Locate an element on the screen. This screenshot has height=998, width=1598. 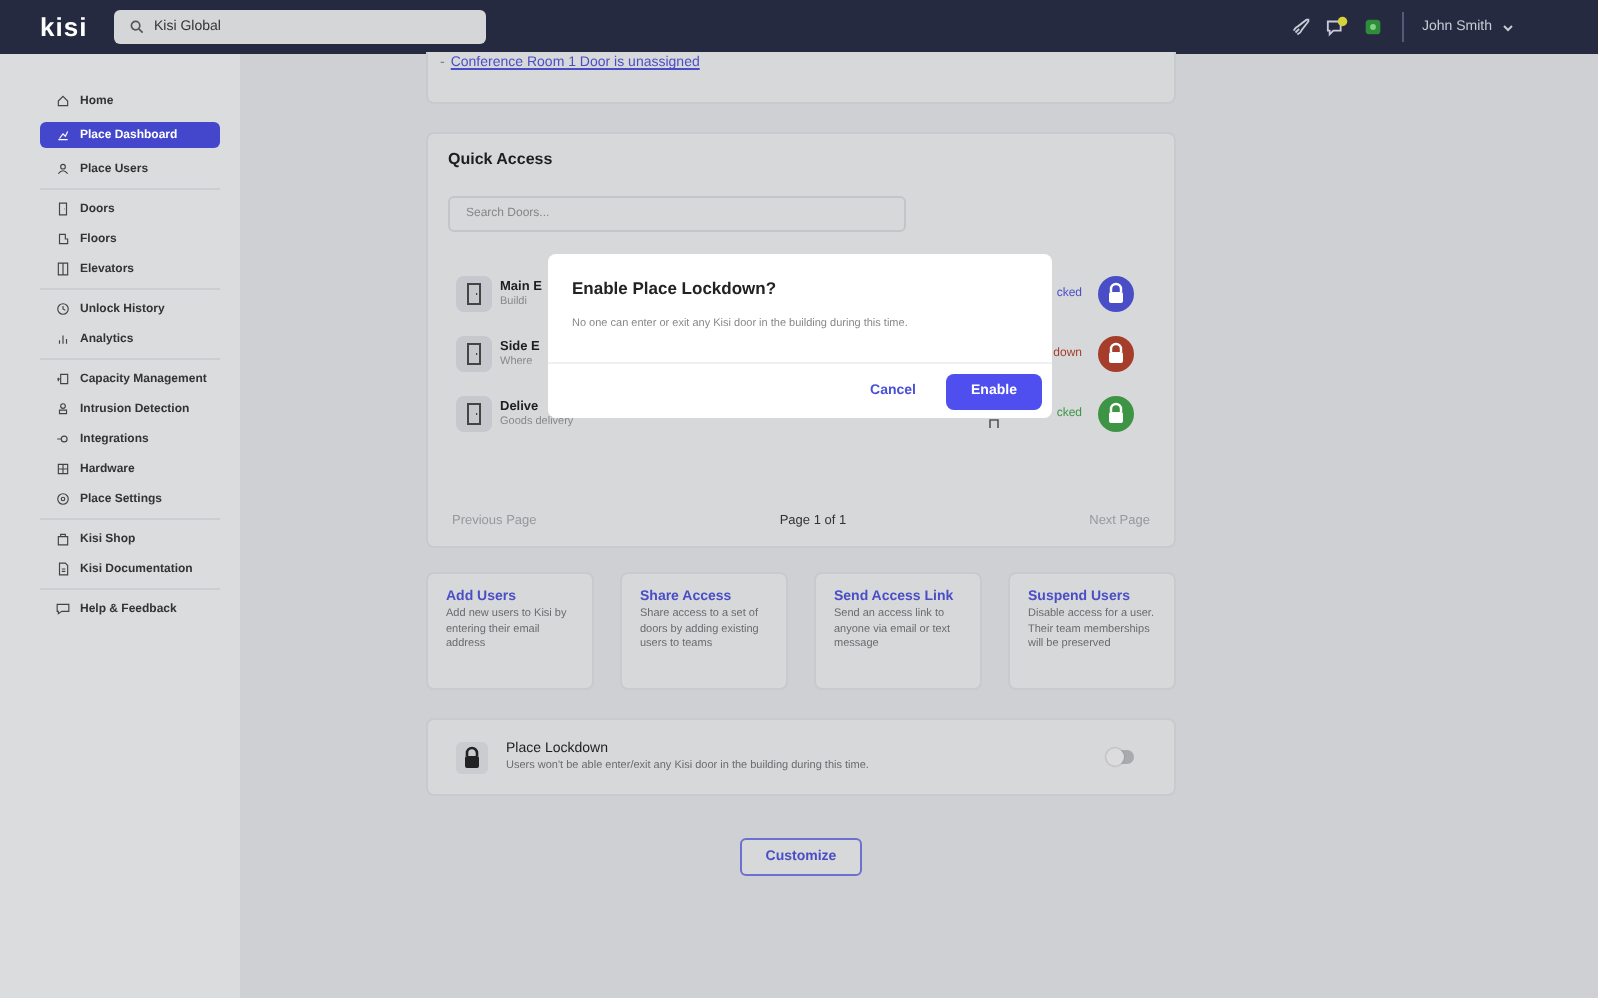
gear-icon is located at coordinates (63, 499).